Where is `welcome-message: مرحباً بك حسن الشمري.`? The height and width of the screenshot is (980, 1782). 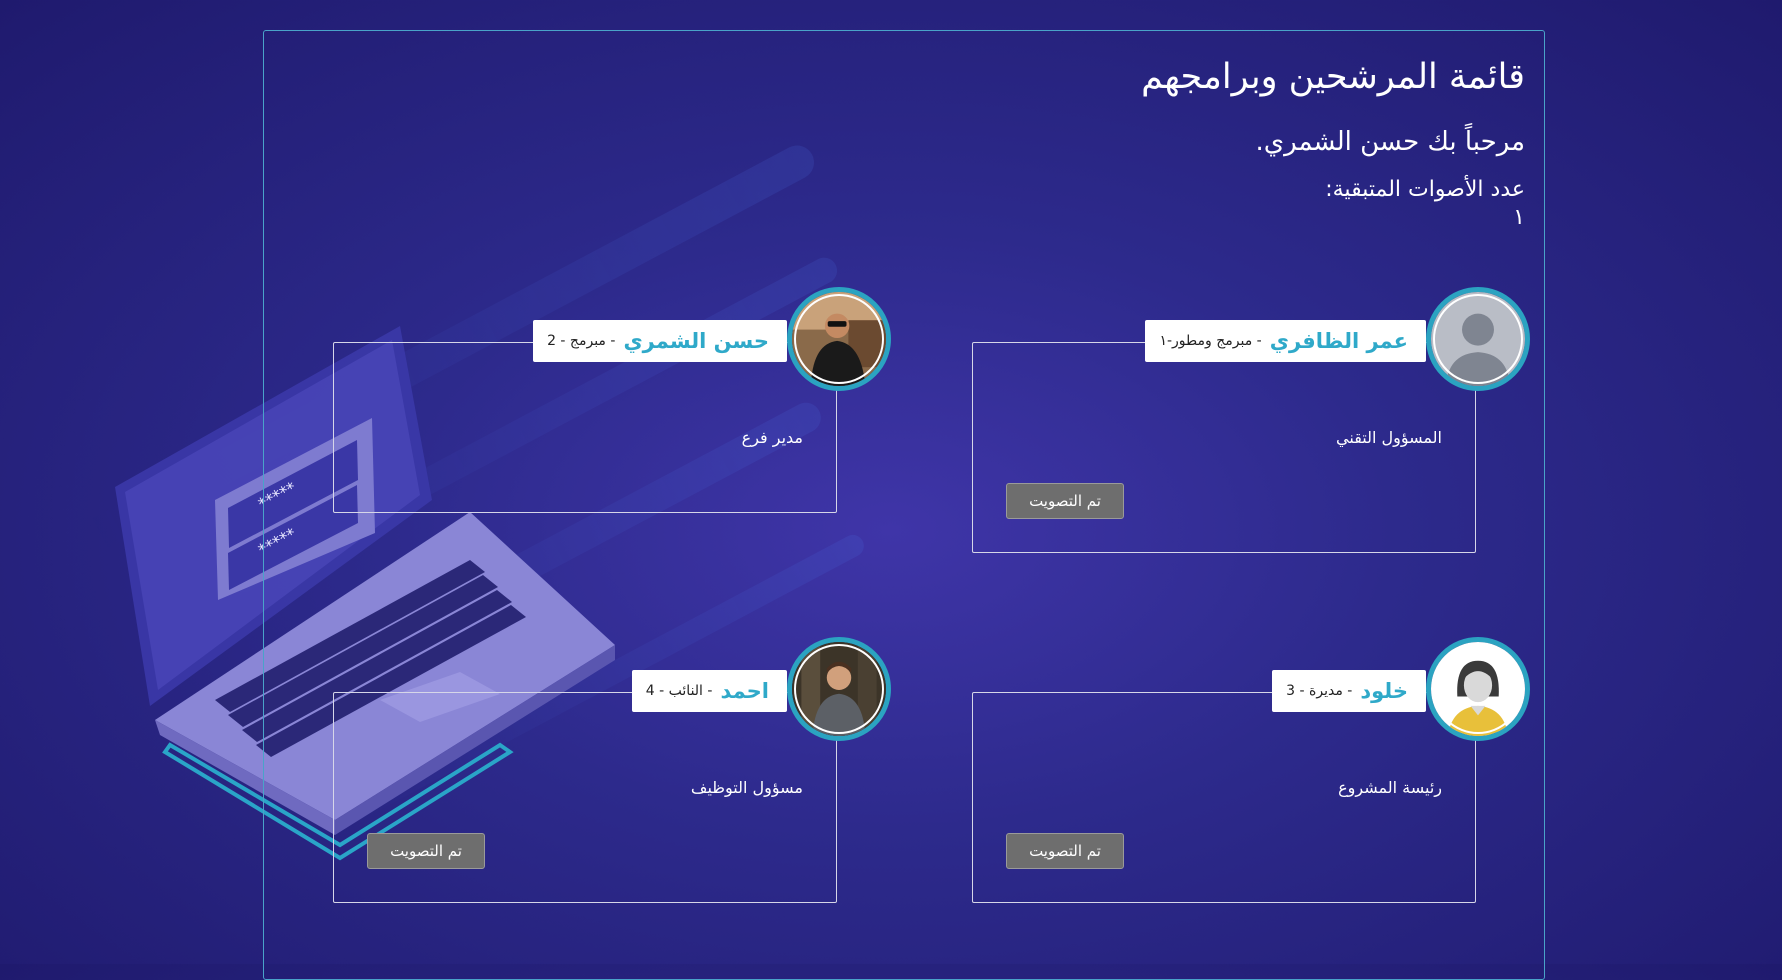
welcome-message: مرحباً بك حسن الشمري. is located at coordinates (1390, 142).